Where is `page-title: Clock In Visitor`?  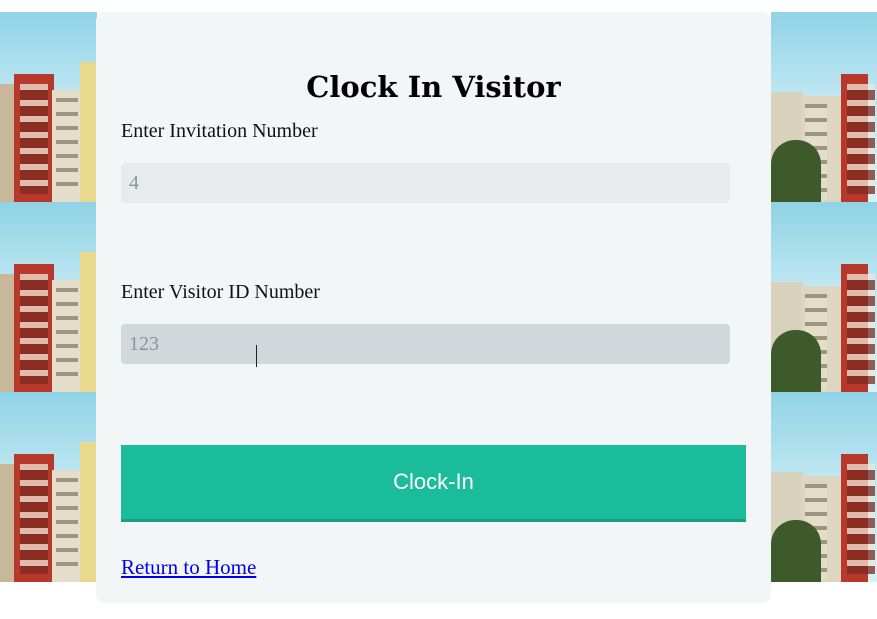
page-title: Clock In Visitor is located at coordinates (433, 87).